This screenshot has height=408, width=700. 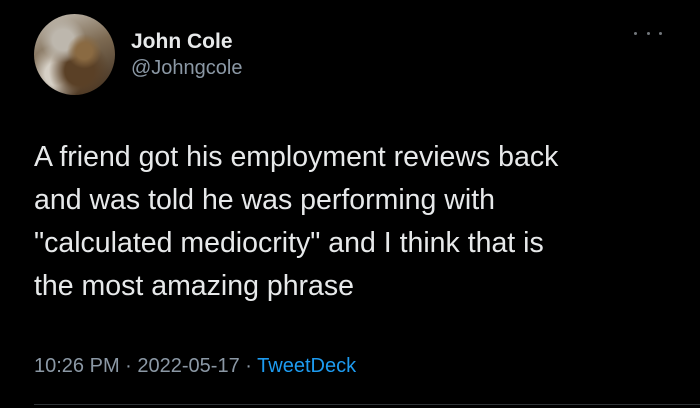 I want to click on divider, so click(x=367, y=404).